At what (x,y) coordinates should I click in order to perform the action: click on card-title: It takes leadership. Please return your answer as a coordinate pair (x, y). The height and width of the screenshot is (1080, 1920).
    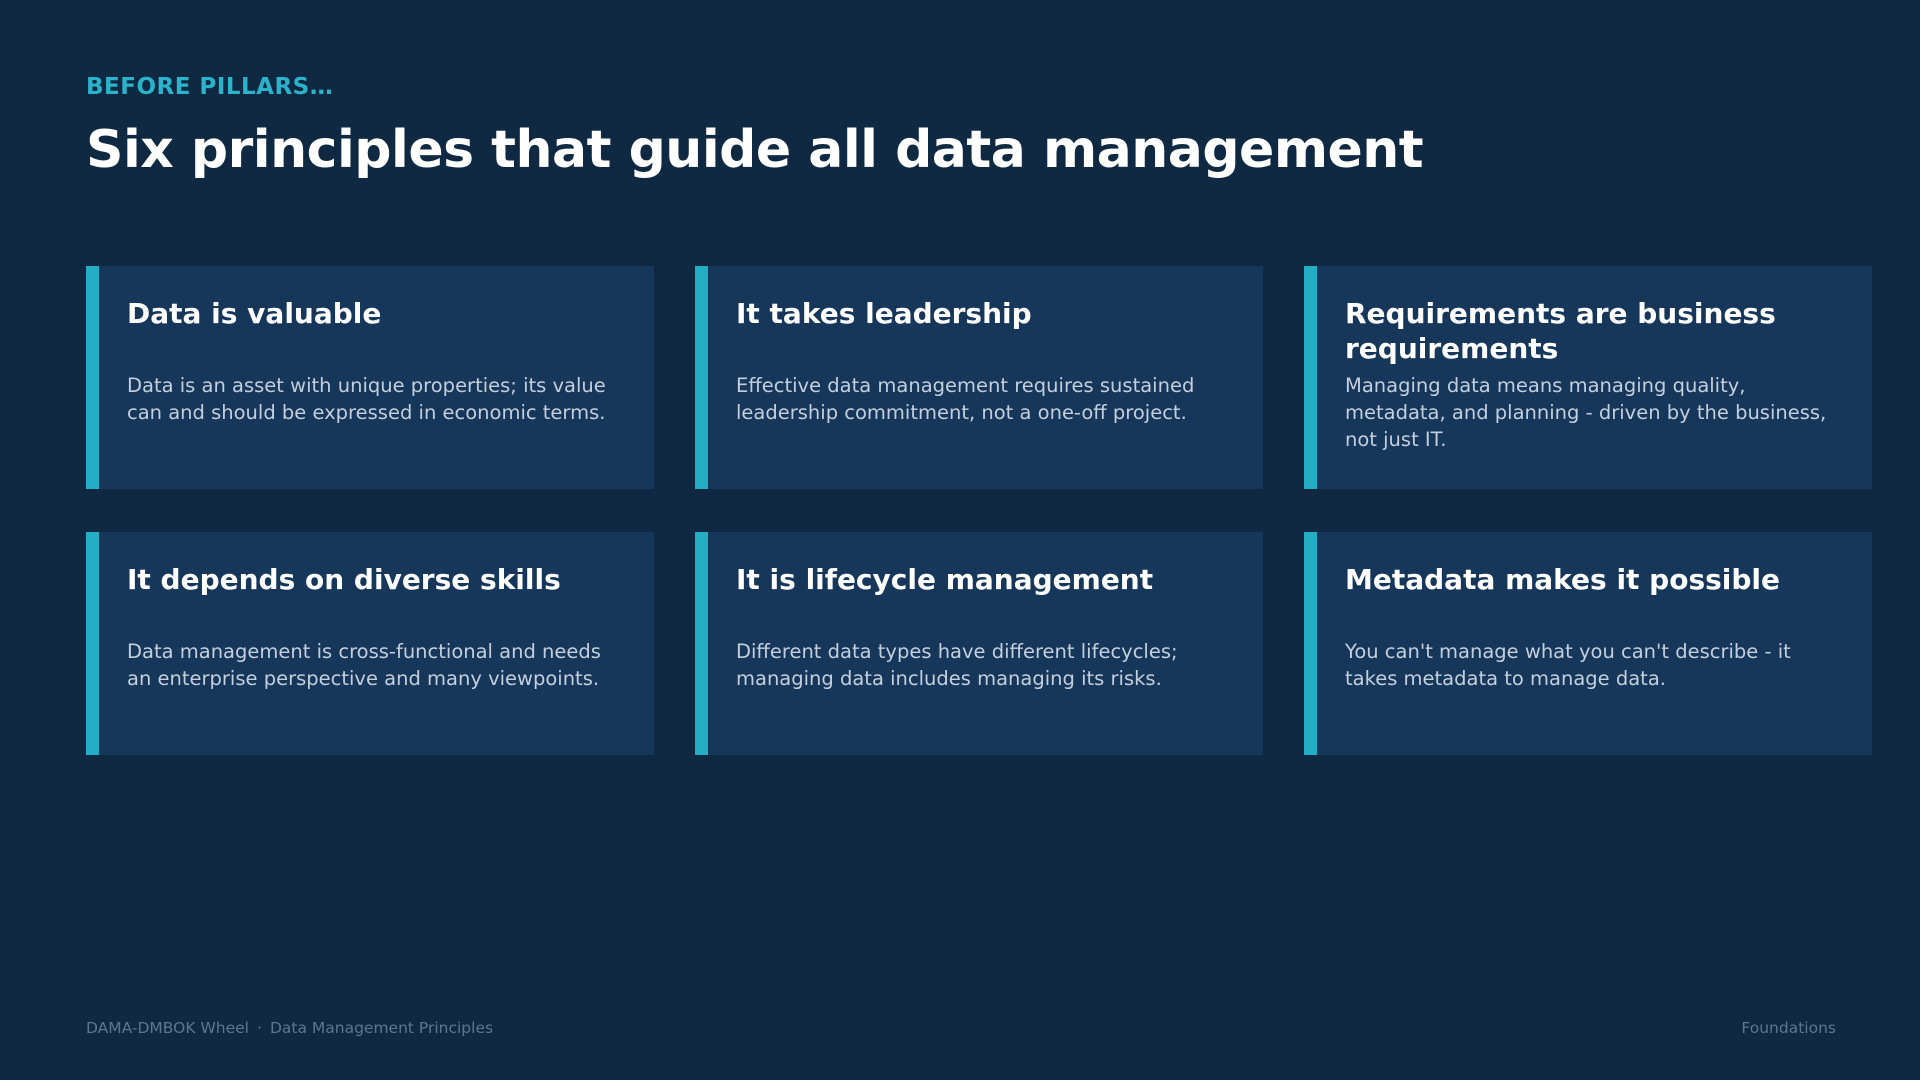
    Looking at the image, I should click on (884, 313).